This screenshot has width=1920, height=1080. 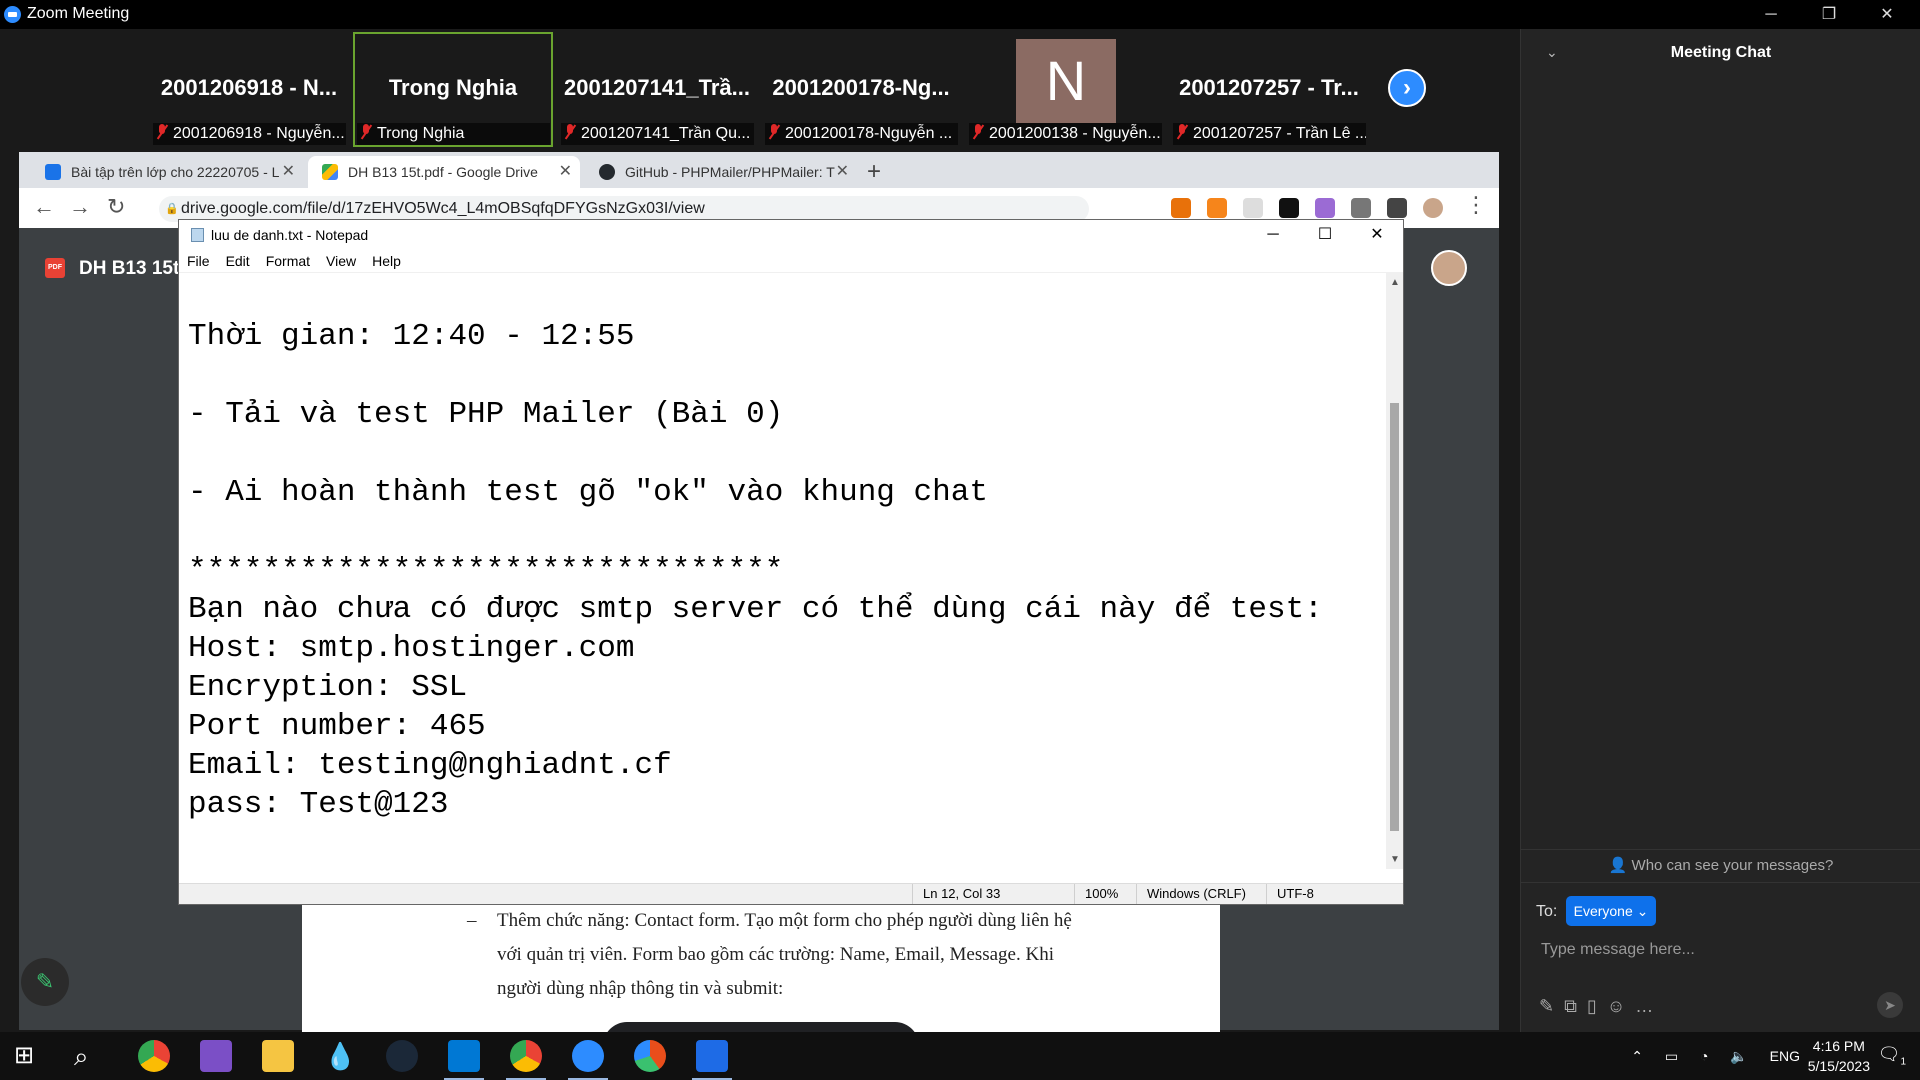 I want to click on tab-label: GitHub - PHPMailer/PHPMailer: T, so click(x=730, y=172).